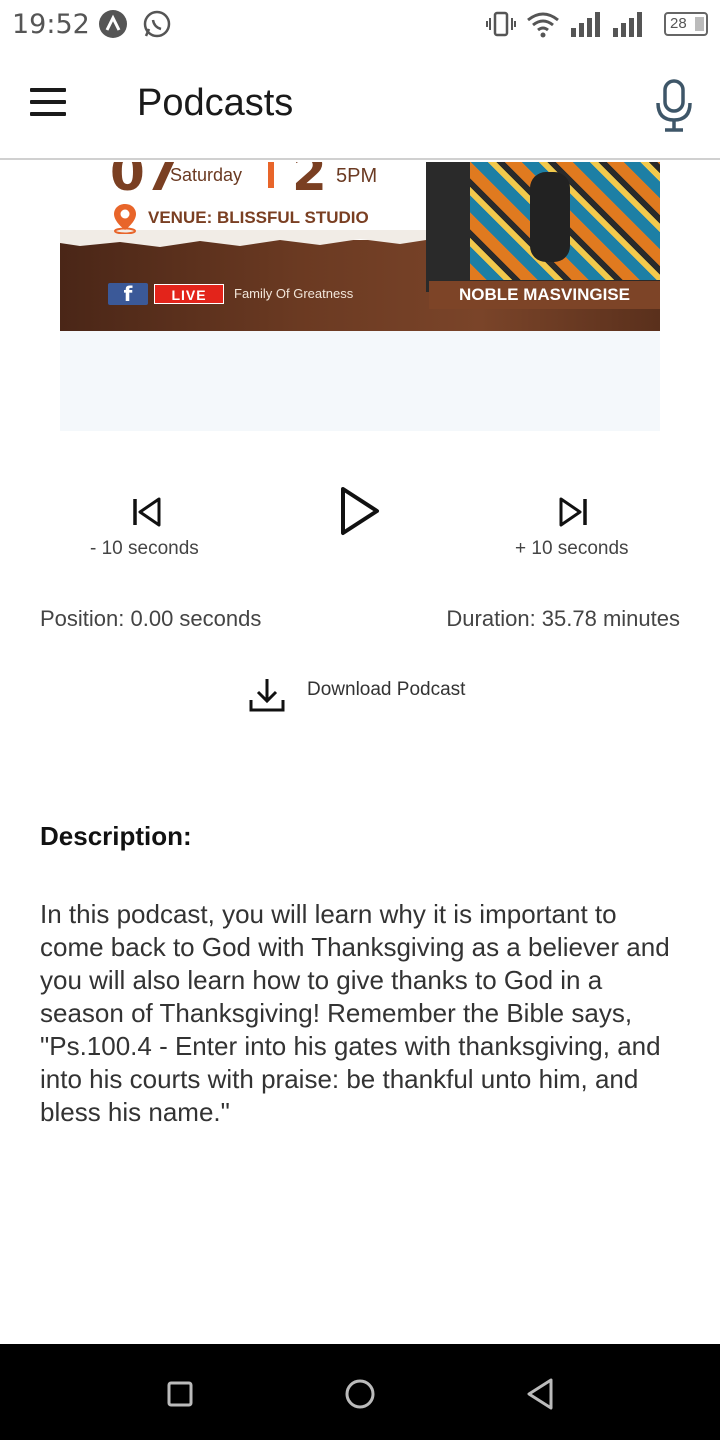 The image size is (720, 1440). I want to click on duration-text: Duration: 35.78 minutes, so click(563, 618).